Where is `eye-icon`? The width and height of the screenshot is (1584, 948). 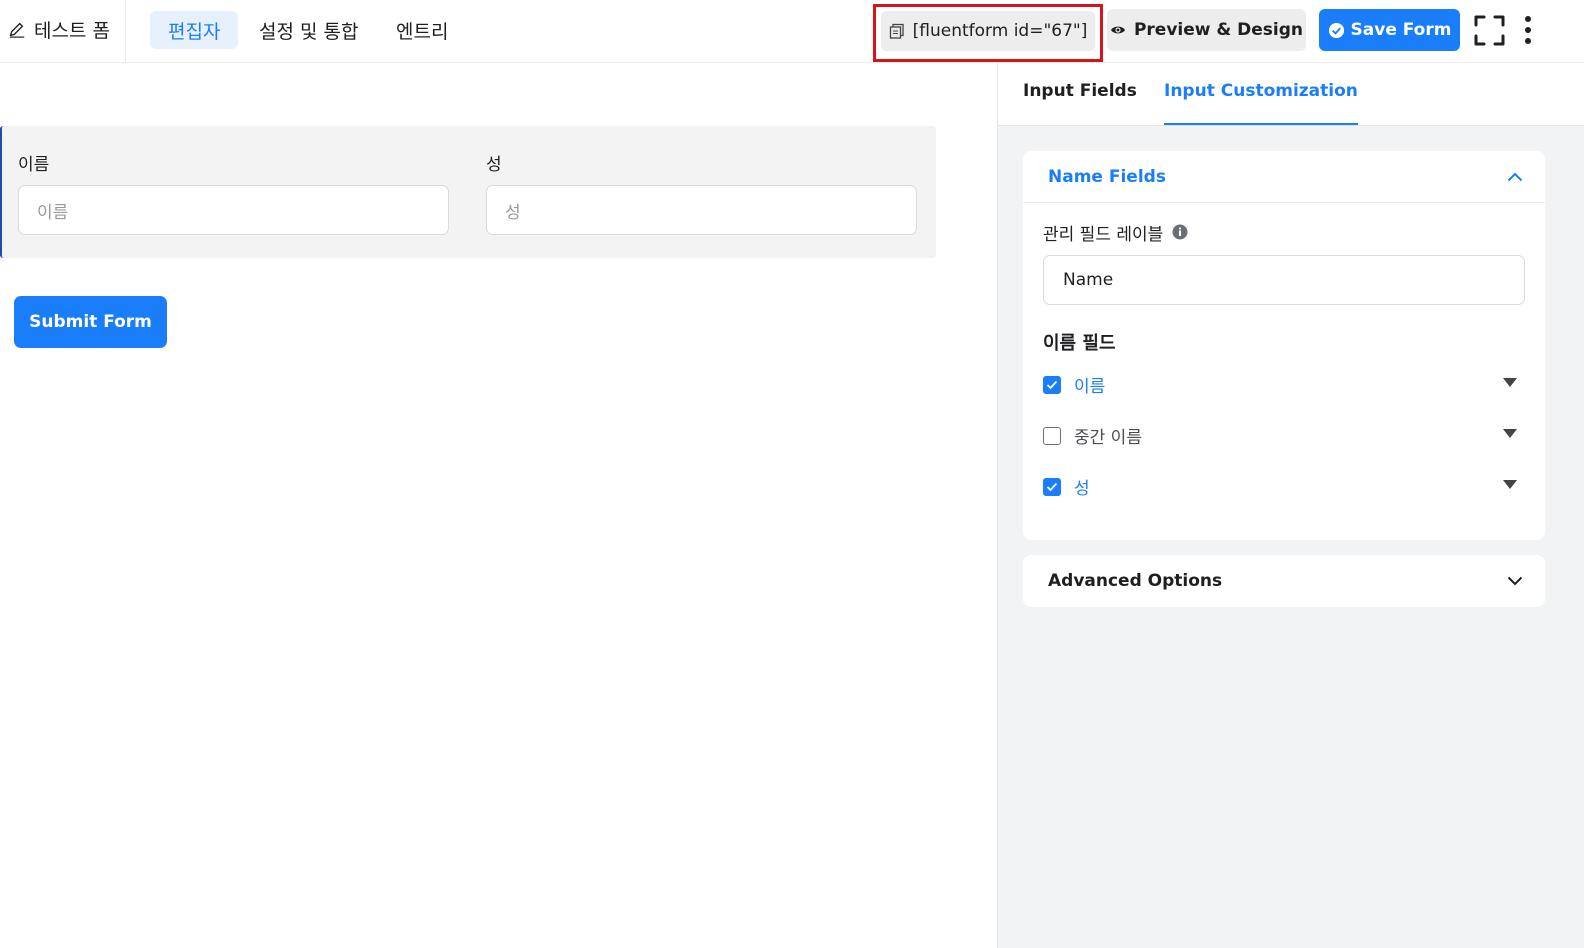
eye-icon is located at coordinates (1117, 30).